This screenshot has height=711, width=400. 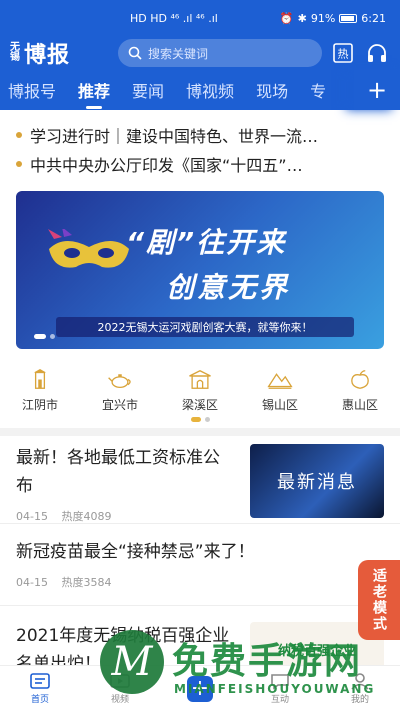 What do you see at coordinates (126, 516) in the screenshot?
I see `news-meta: 04-15 热度4089` at bounding box center [126, 516].